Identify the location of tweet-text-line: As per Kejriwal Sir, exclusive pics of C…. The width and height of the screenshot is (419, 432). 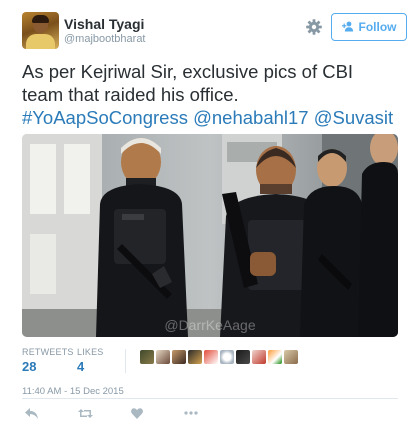
(188, 71).